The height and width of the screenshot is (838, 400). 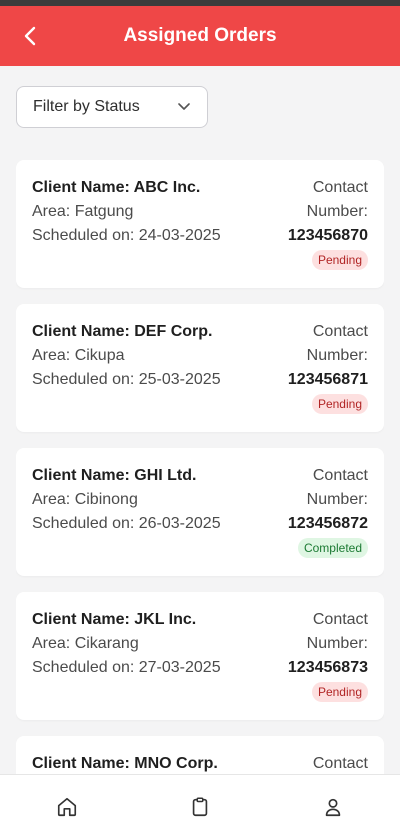 What do you see at coordinates (114, 475) in the screenshot?
I see `client-name: Client Name: GHI Ltd.` at bounding box center [114, 475].